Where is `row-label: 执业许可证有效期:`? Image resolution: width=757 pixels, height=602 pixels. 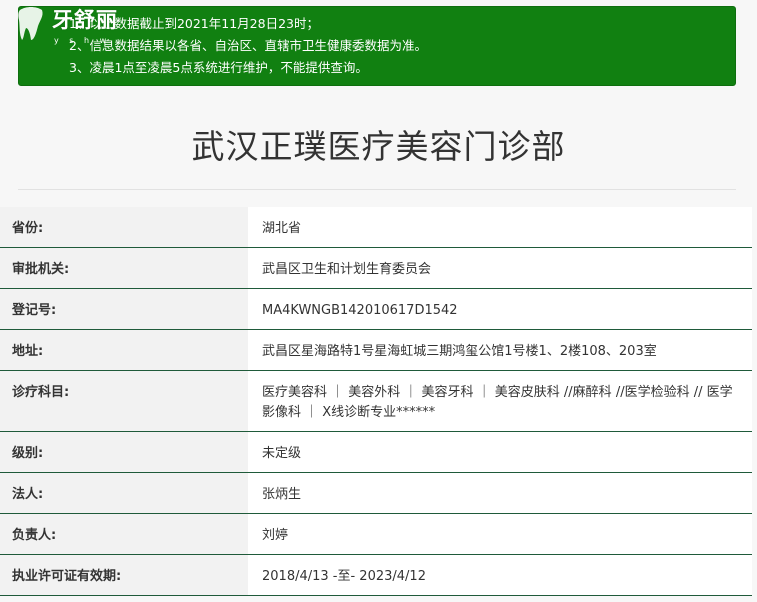 row-label: 执业许可证有效期: is located at coordinates (124, 575).